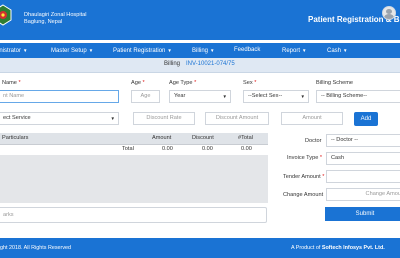  What do you see at coordinates (142, 50) in the screenshot?
I see `nav-patient-registration: Patient Registration ▼` at bounding box center [142, 50].